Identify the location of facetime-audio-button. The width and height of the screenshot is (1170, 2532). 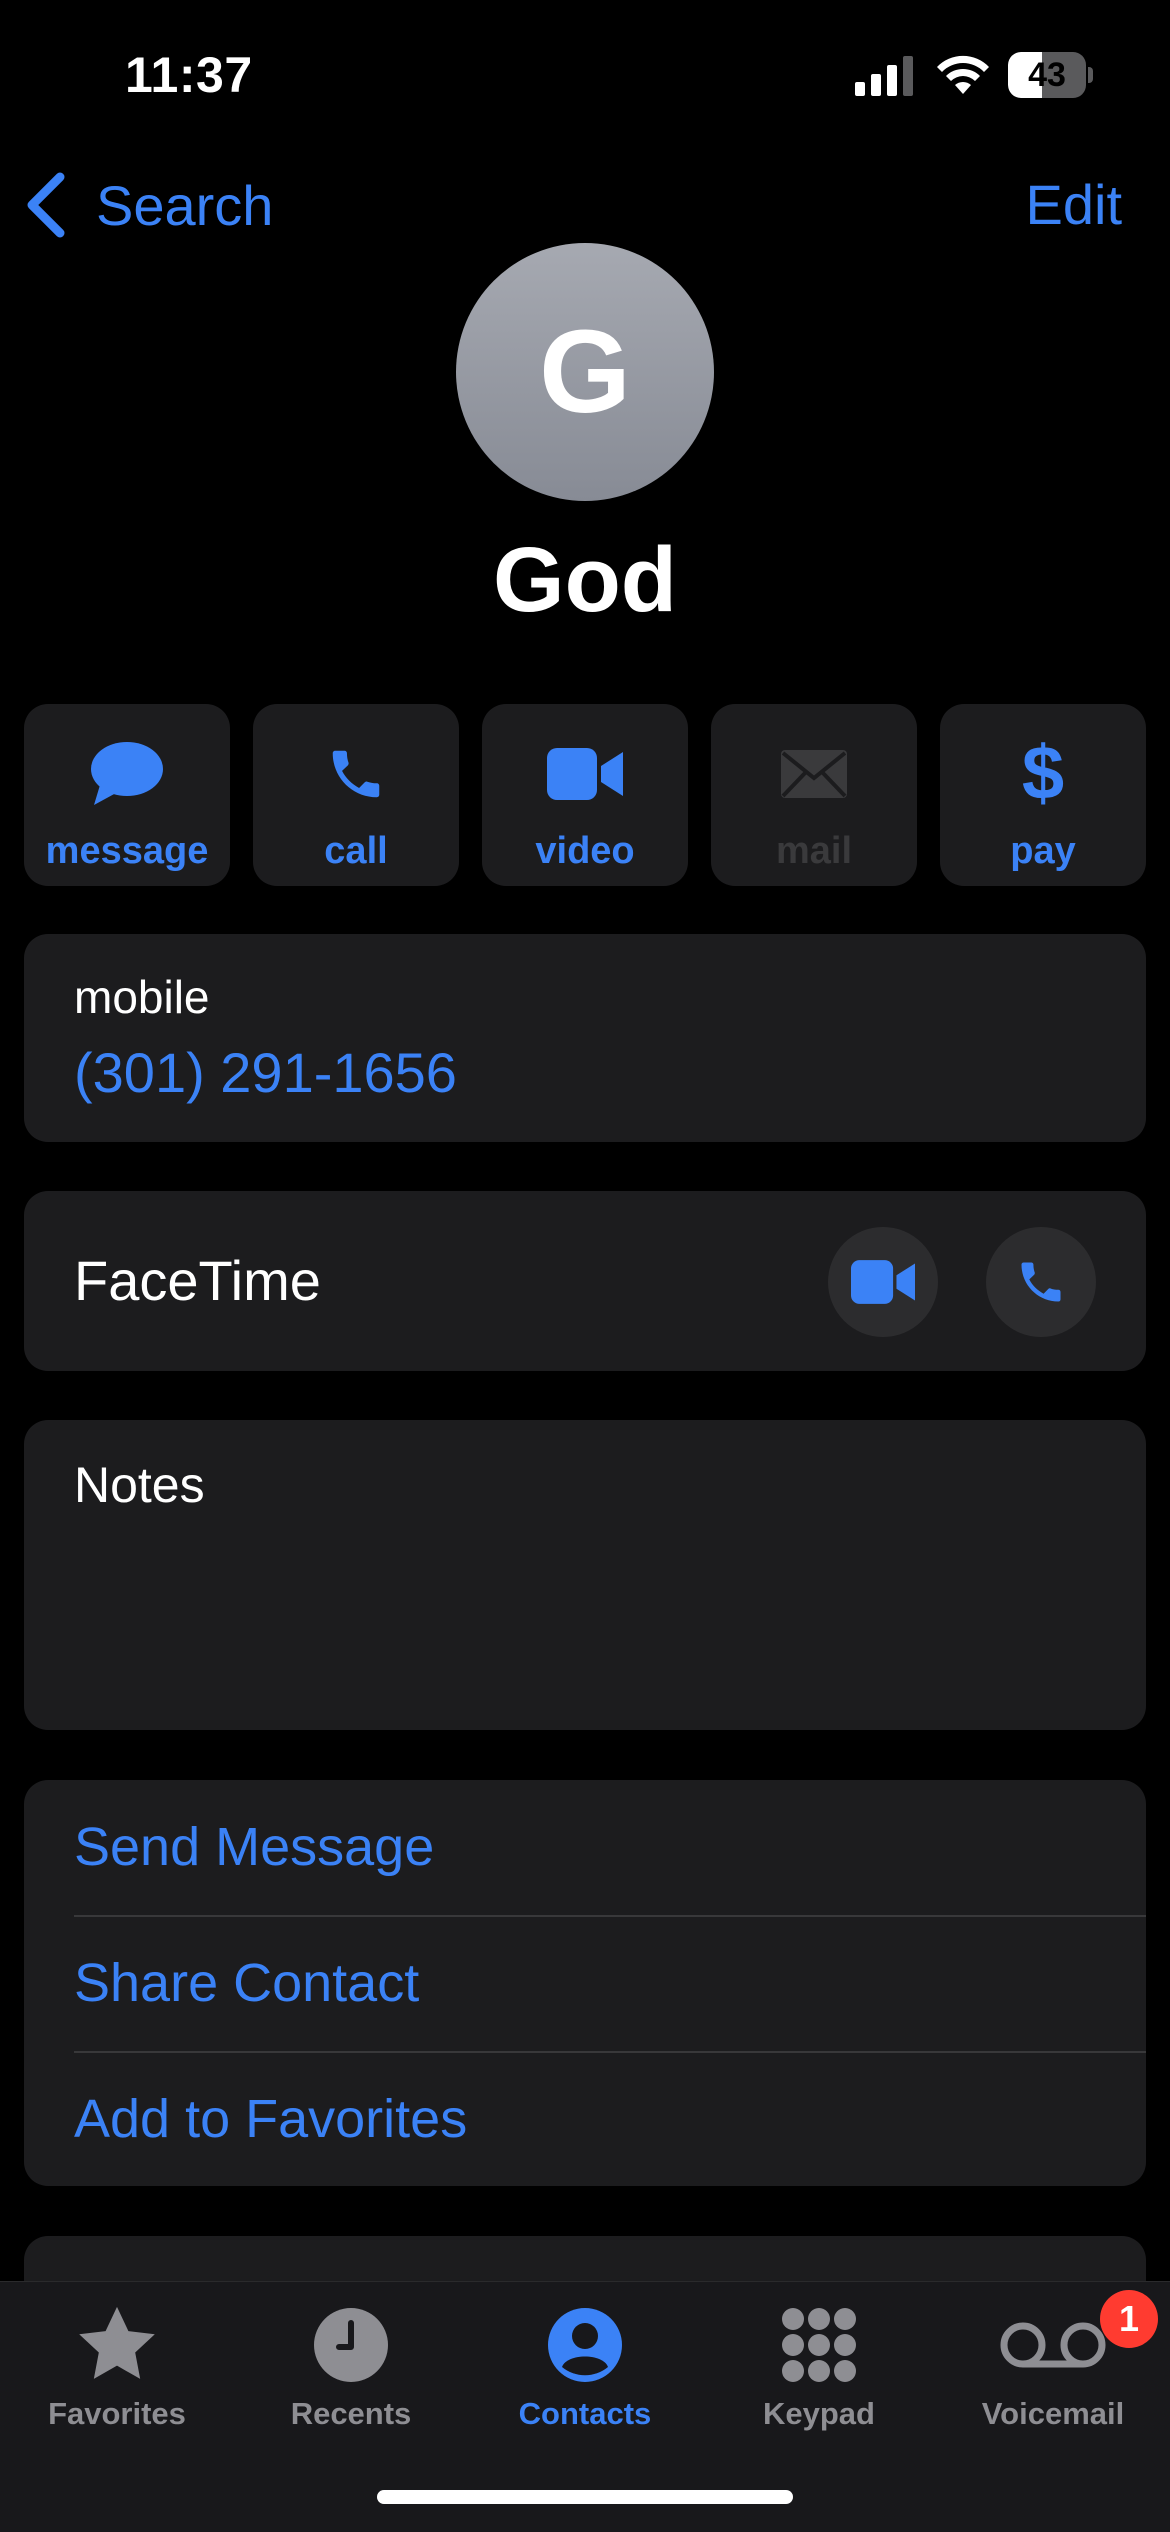
(1041, 1282).